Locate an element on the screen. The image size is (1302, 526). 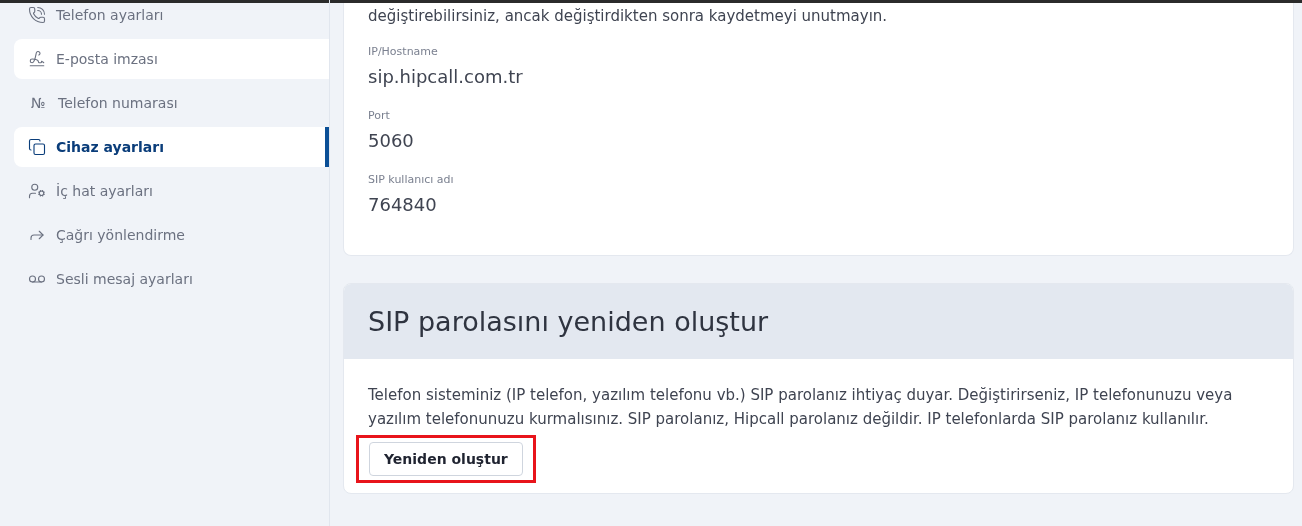
regenerate-button: Yeniden oluştur is located at coordinates (446, 459).